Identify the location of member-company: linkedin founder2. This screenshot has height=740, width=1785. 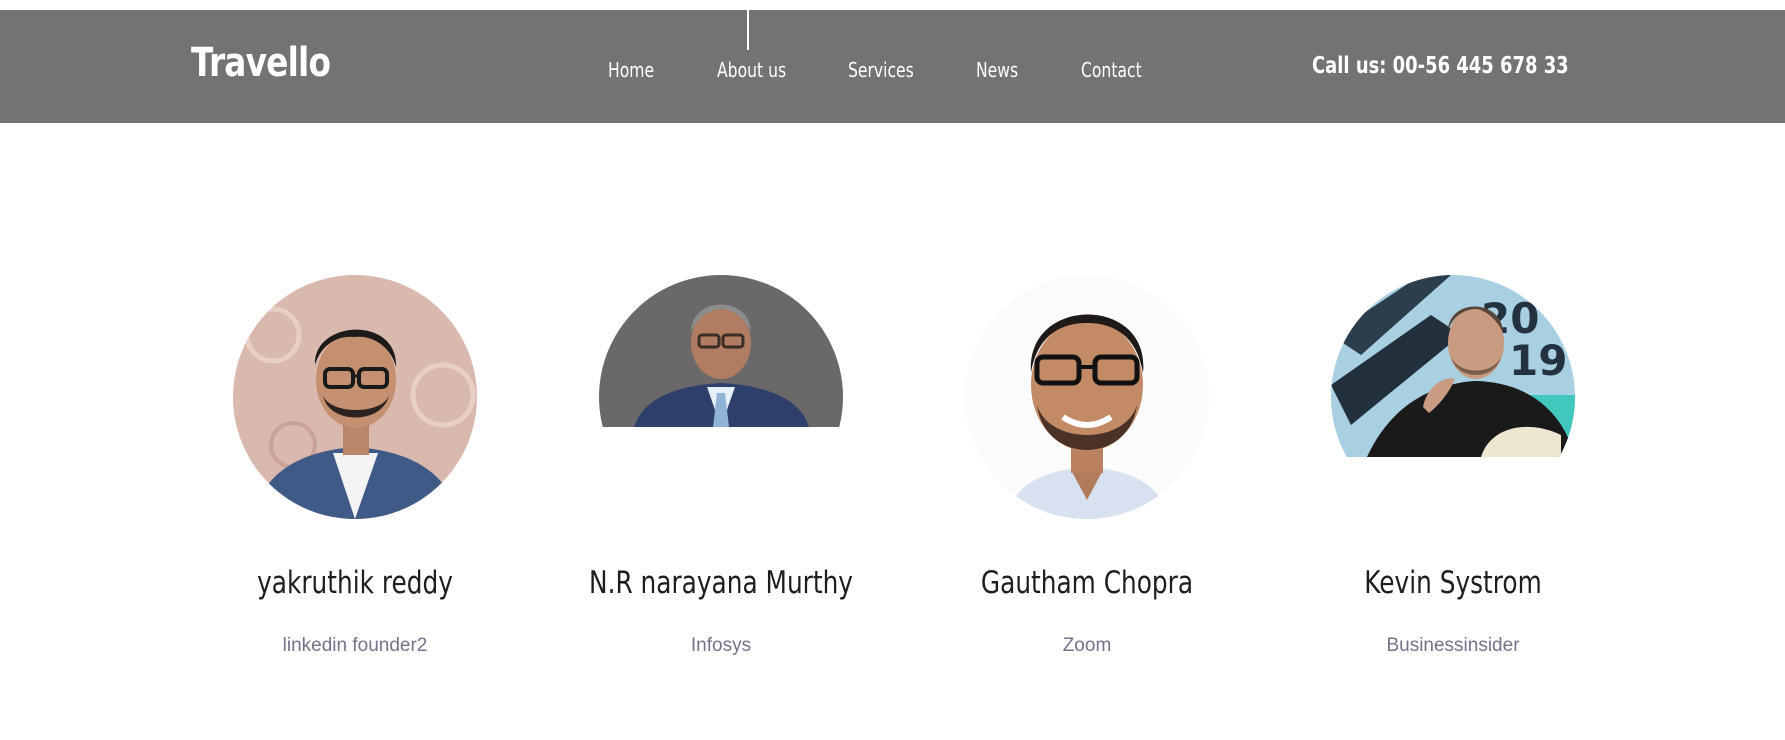
(355, 645).